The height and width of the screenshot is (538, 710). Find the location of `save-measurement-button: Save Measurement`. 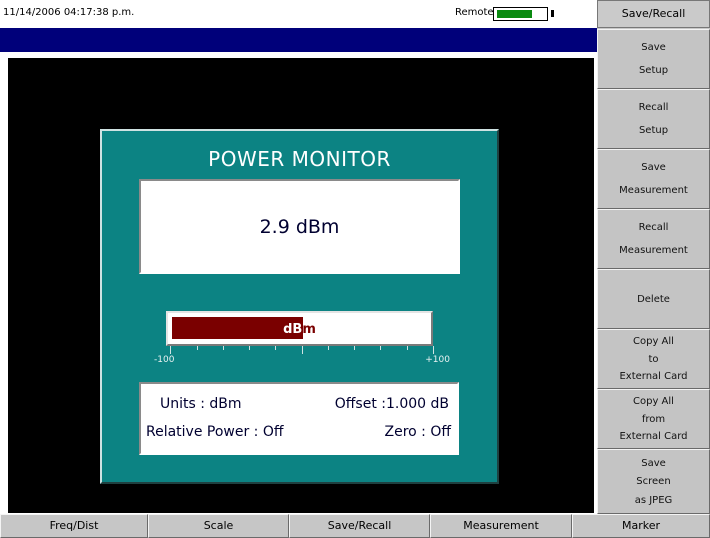

save-measurement-button: Save Measurement is located at coordinates (653, 179).